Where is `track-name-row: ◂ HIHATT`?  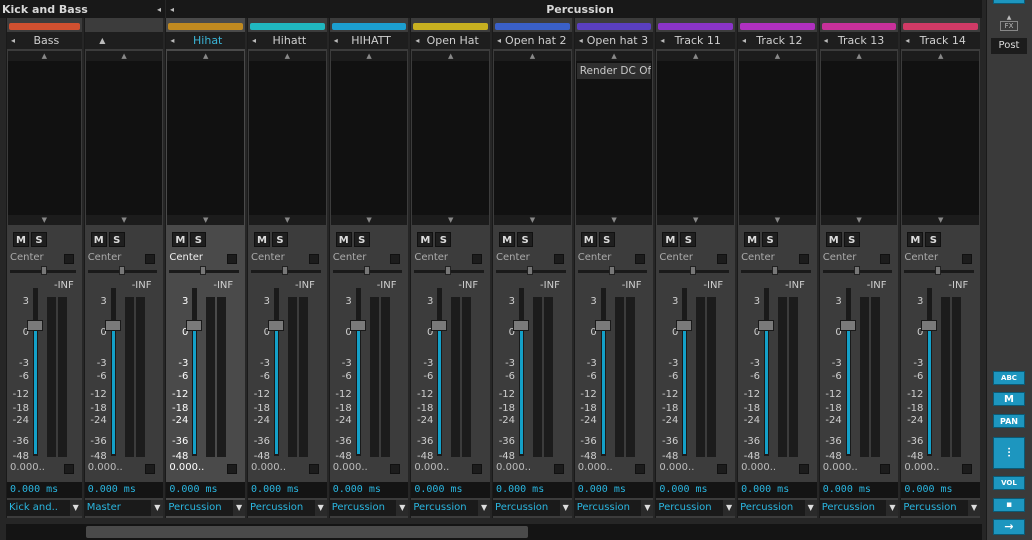 track-name-row: ◂ HIHATT is located at coordinates (369, 40).